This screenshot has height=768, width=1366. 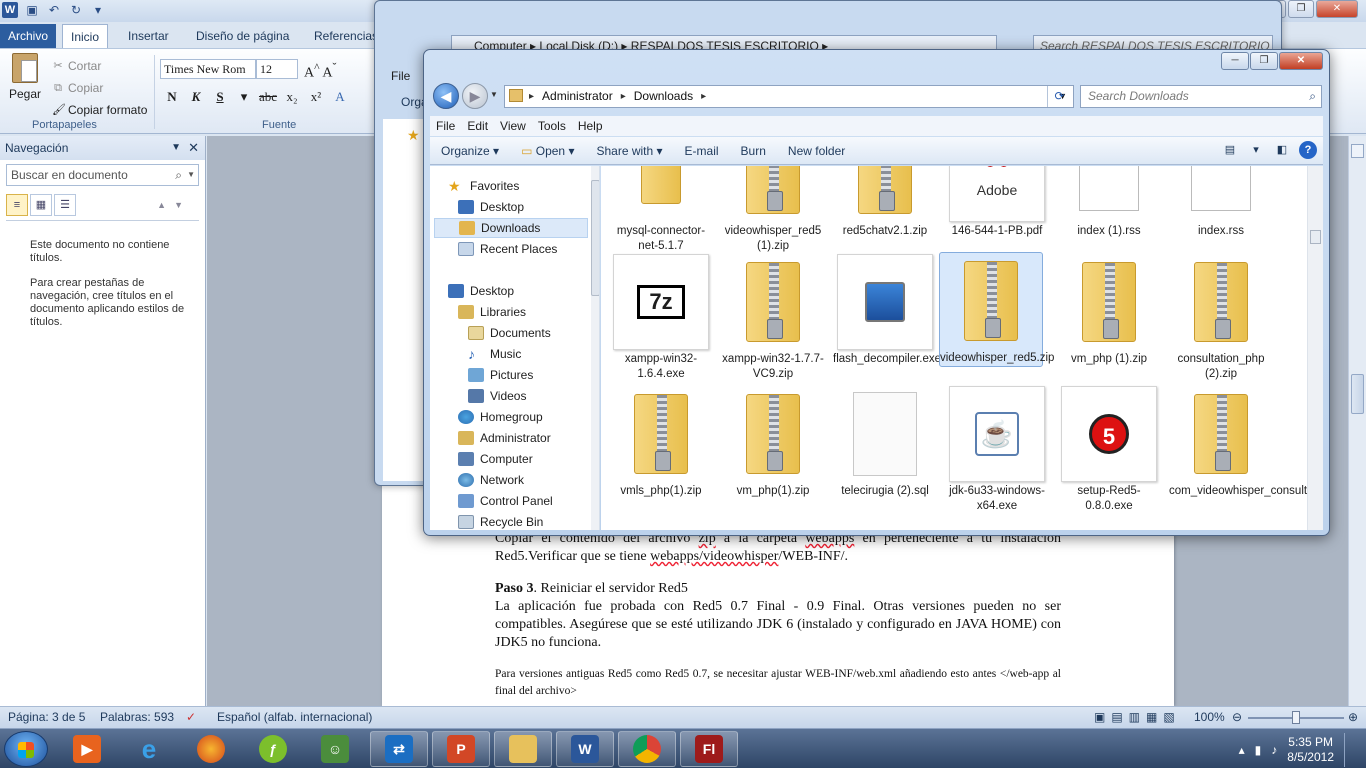 What do you see at coordinates (25, 77) in the screenshot?
I see `paste-button: Pegar` at bounding box center [25, 77].